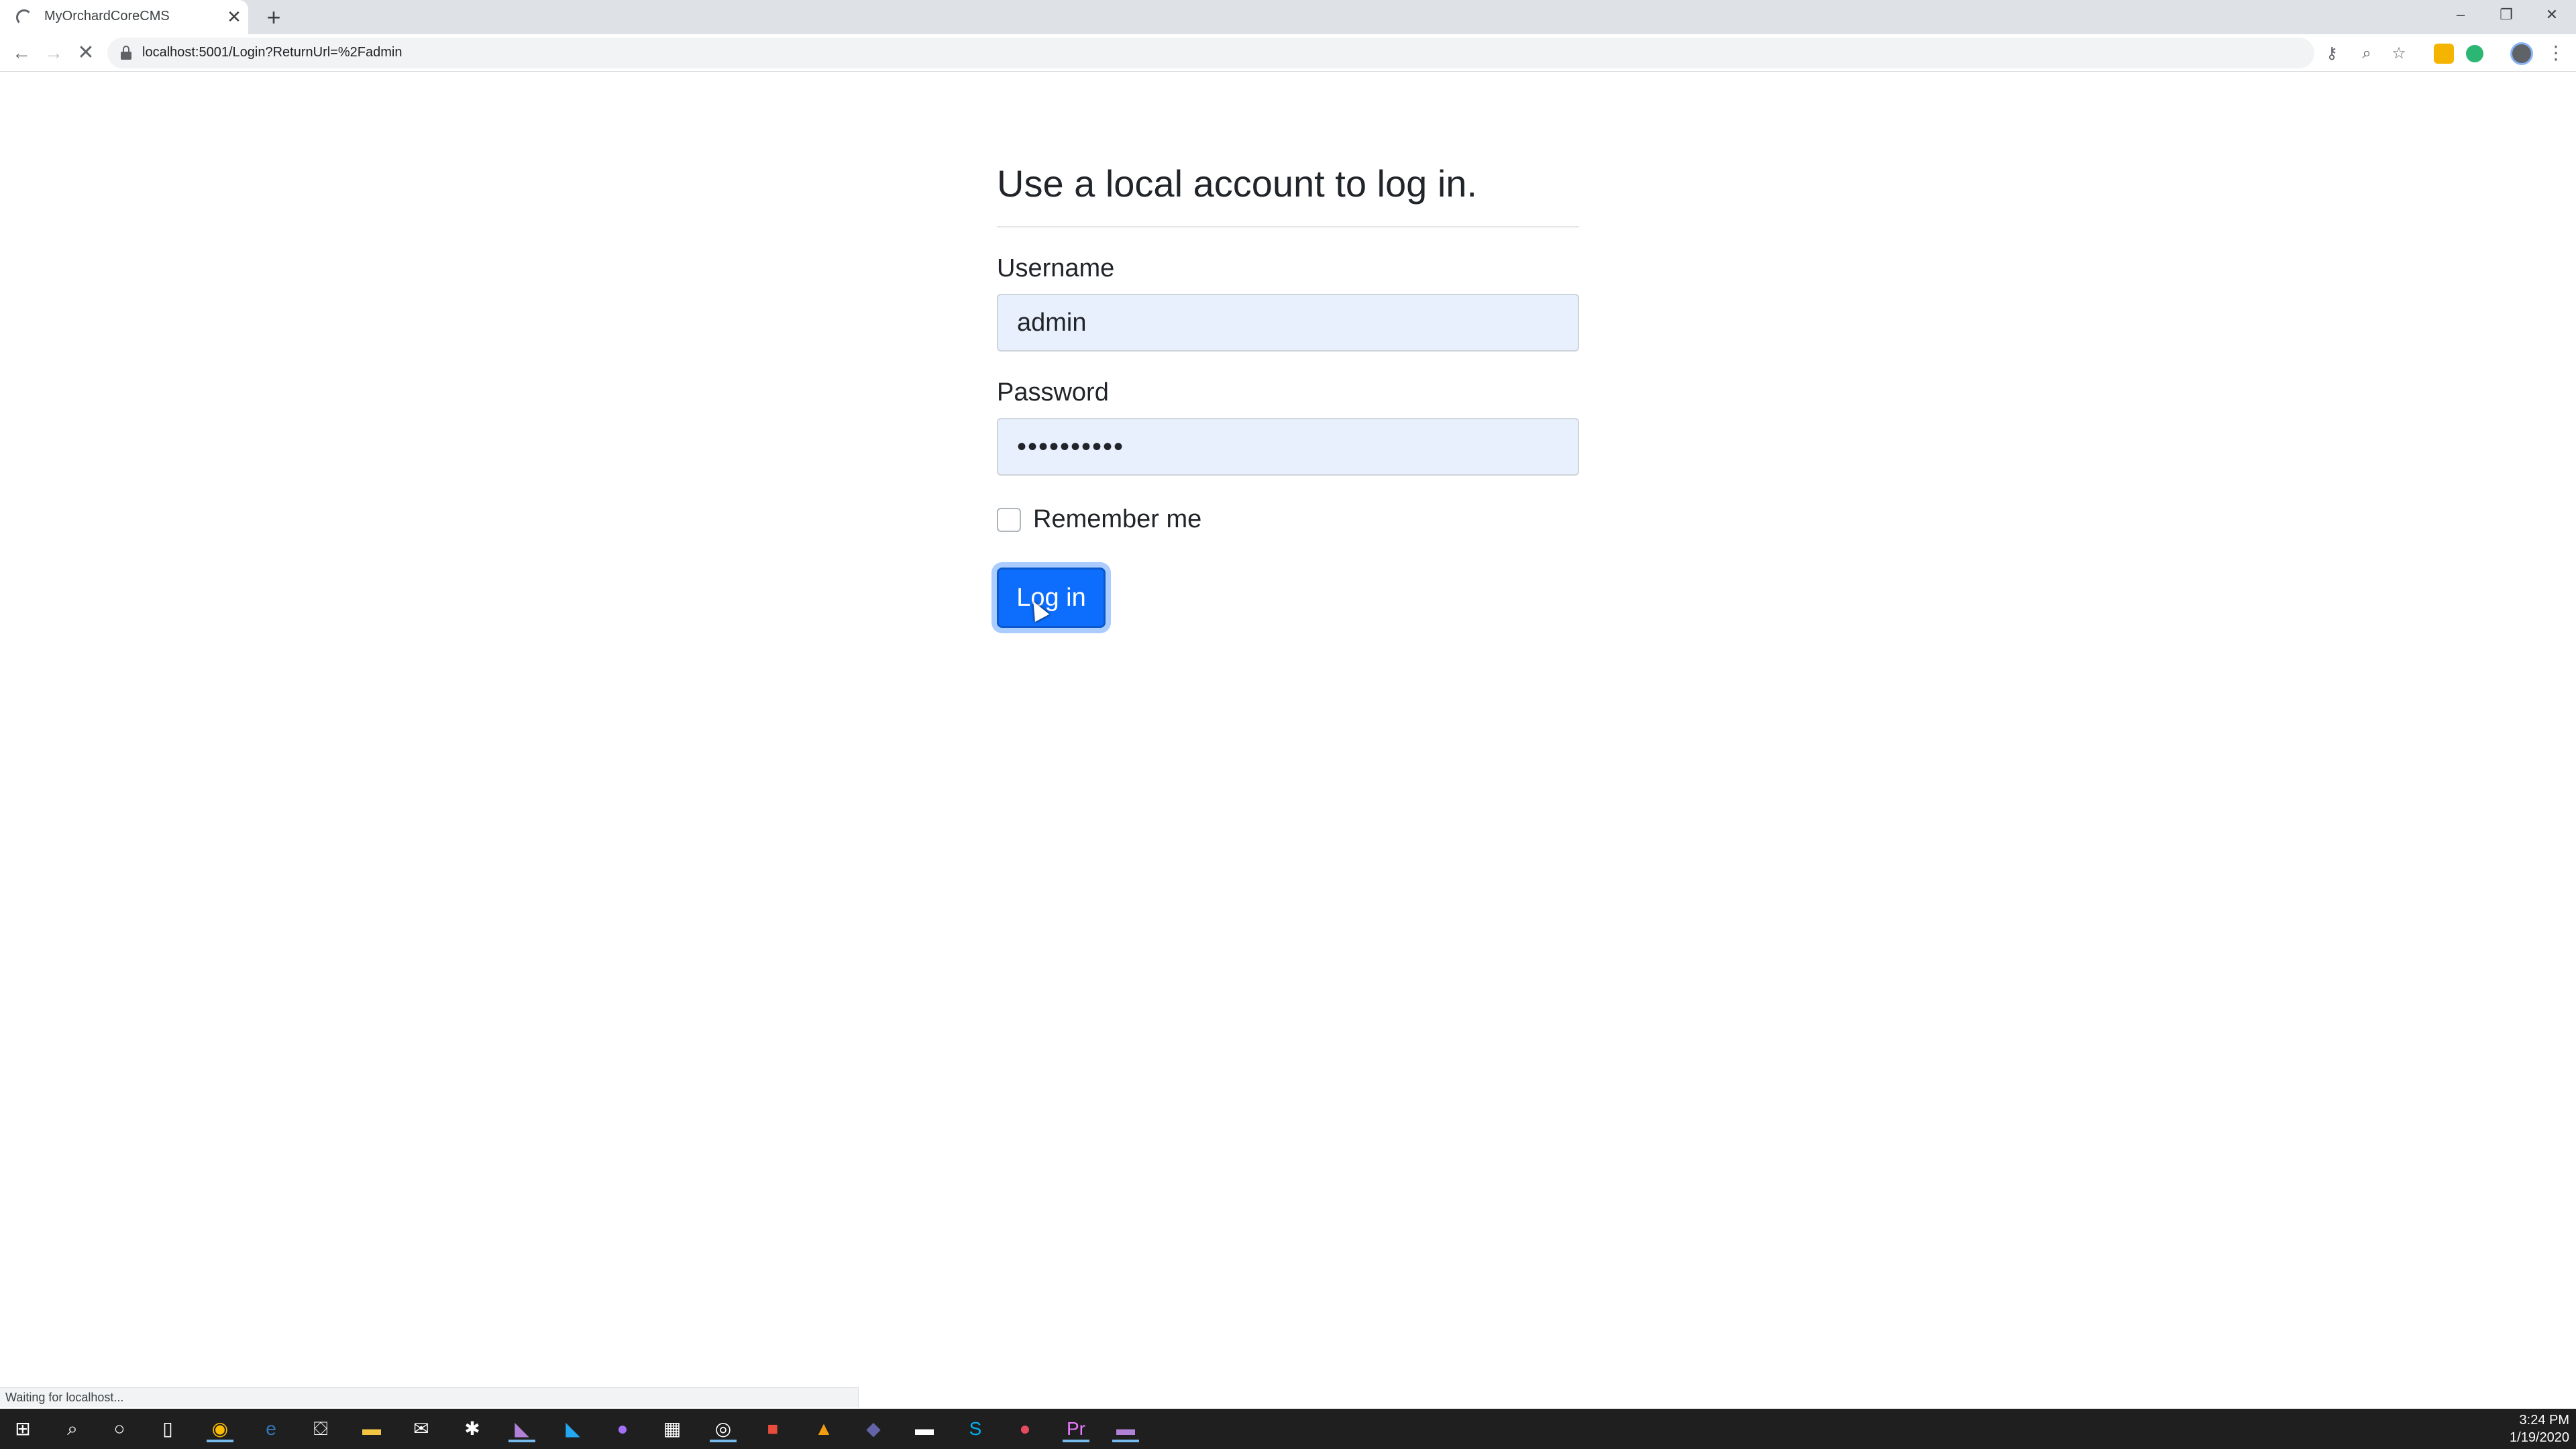  I want to click on bookmark-star-icon: ☆, so click(2399, 53).